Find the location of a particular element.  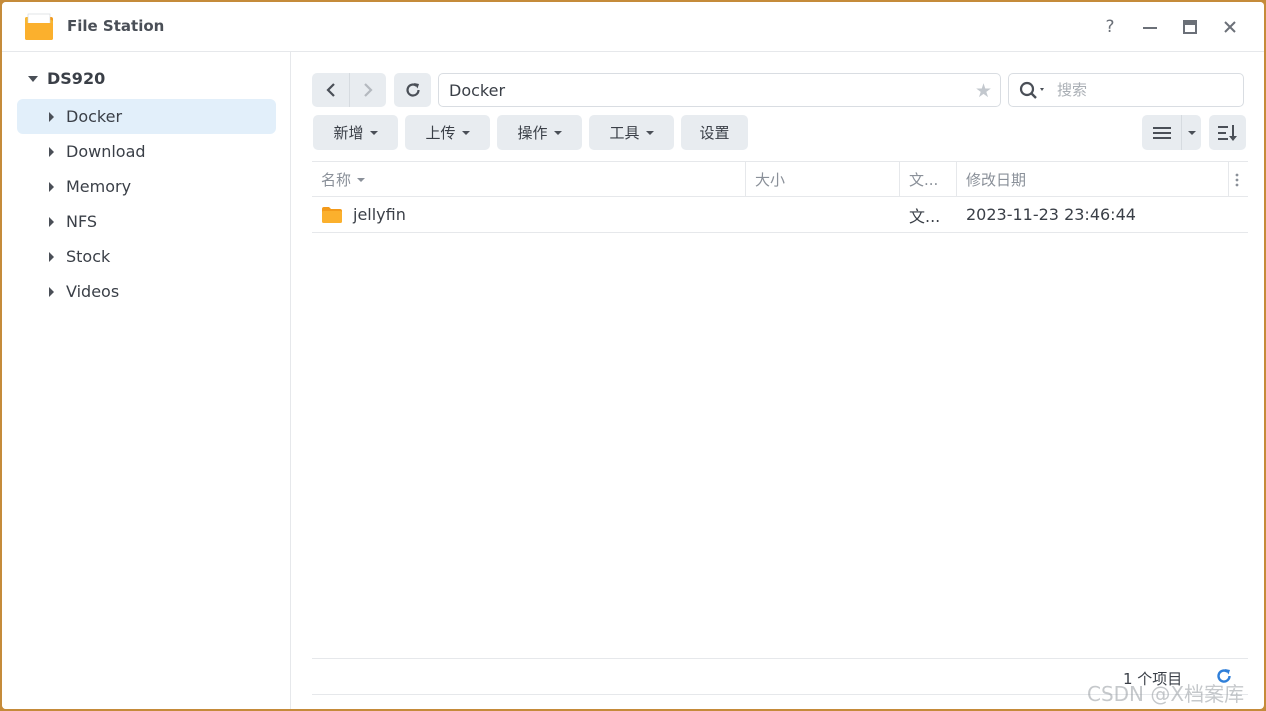

close-icon is located at coordinates (1230, 27).